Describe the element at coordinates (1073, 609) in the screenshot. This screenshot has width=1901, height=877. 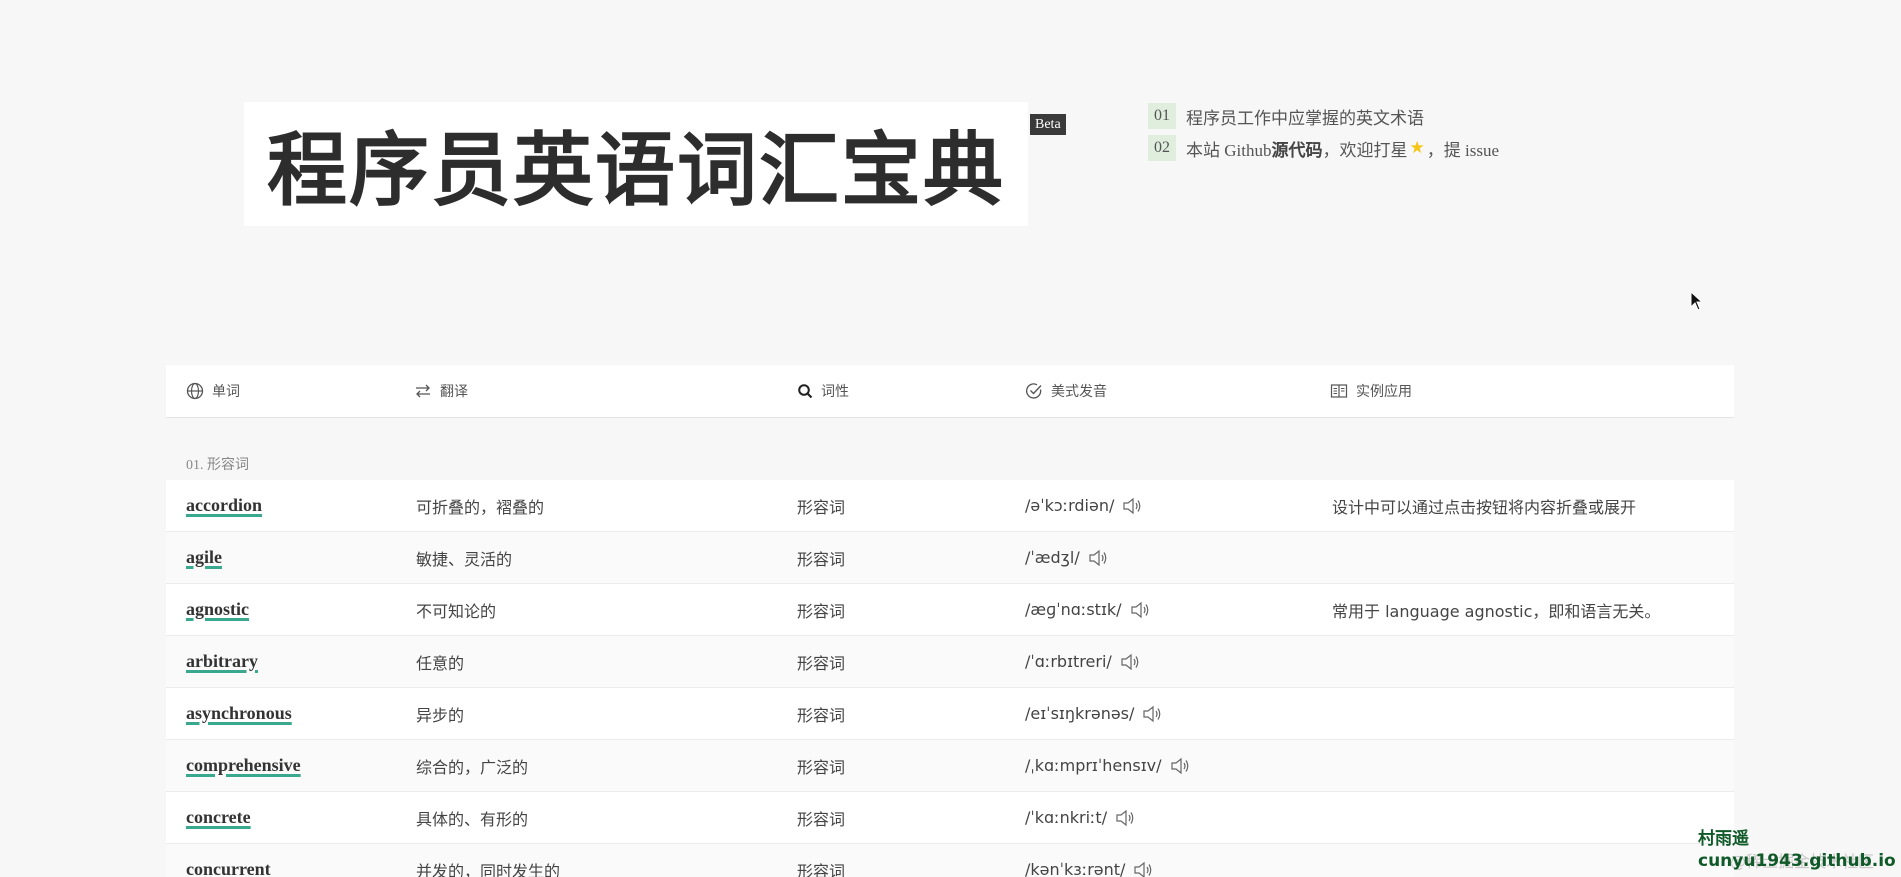
I see `phonetic: /æɡˈnɑːstɪk/` at that location.